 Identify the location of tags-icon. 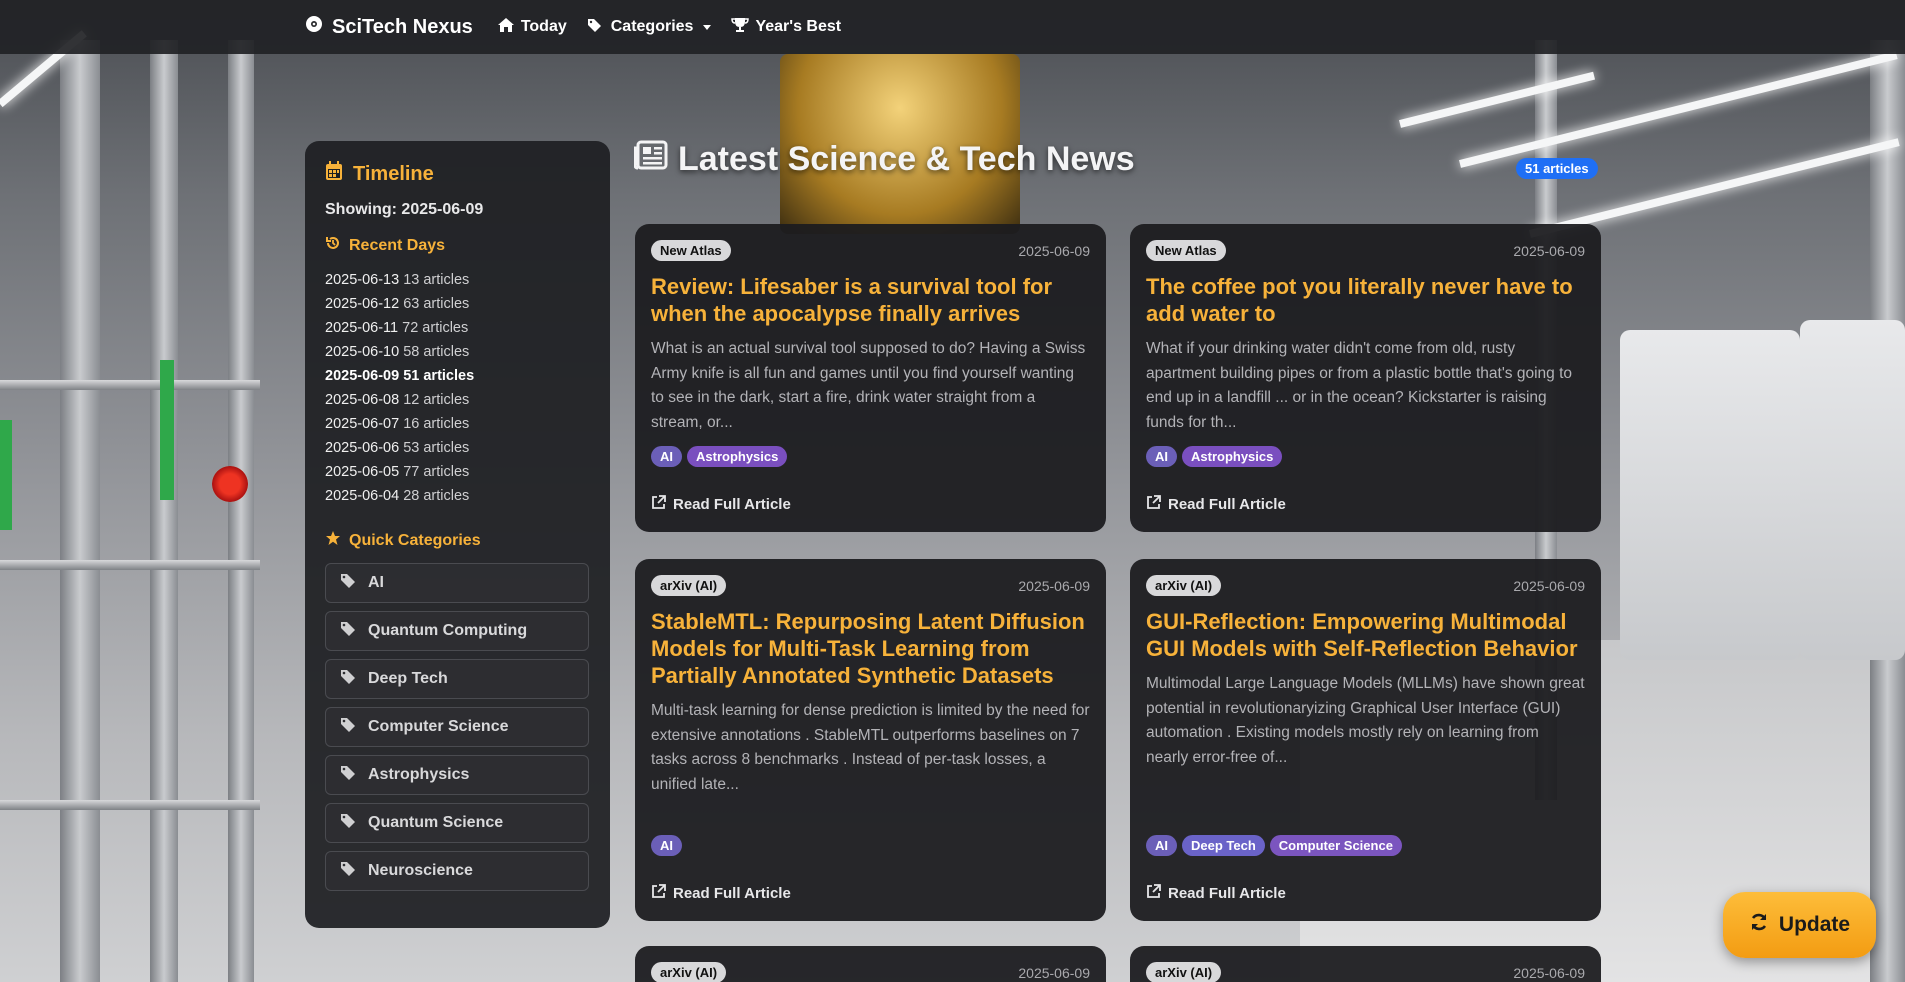
(596, 27).